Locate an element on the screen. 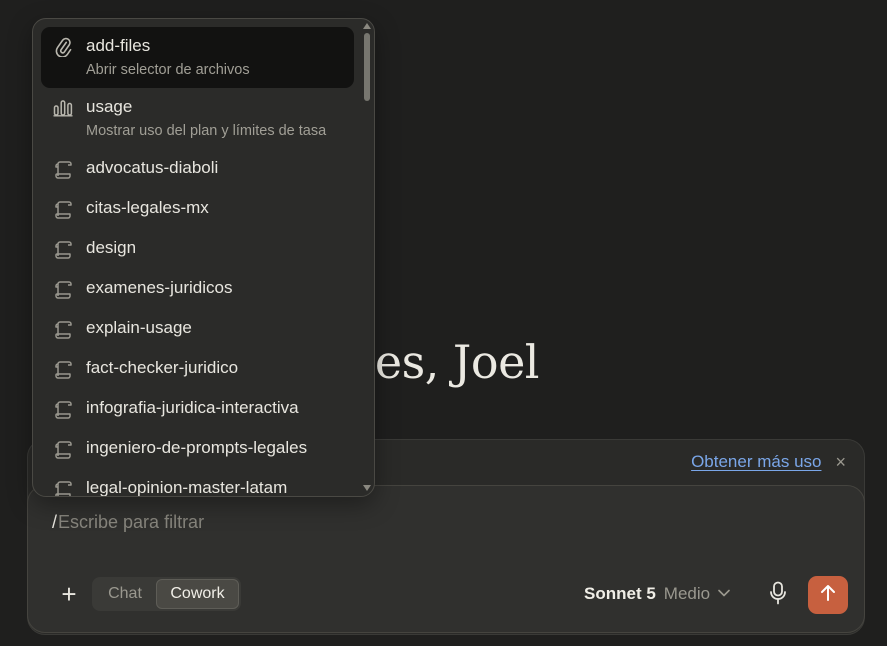 This screenshot has width=887, height=646. command-item-text: design is located at coordinates (111, 248).